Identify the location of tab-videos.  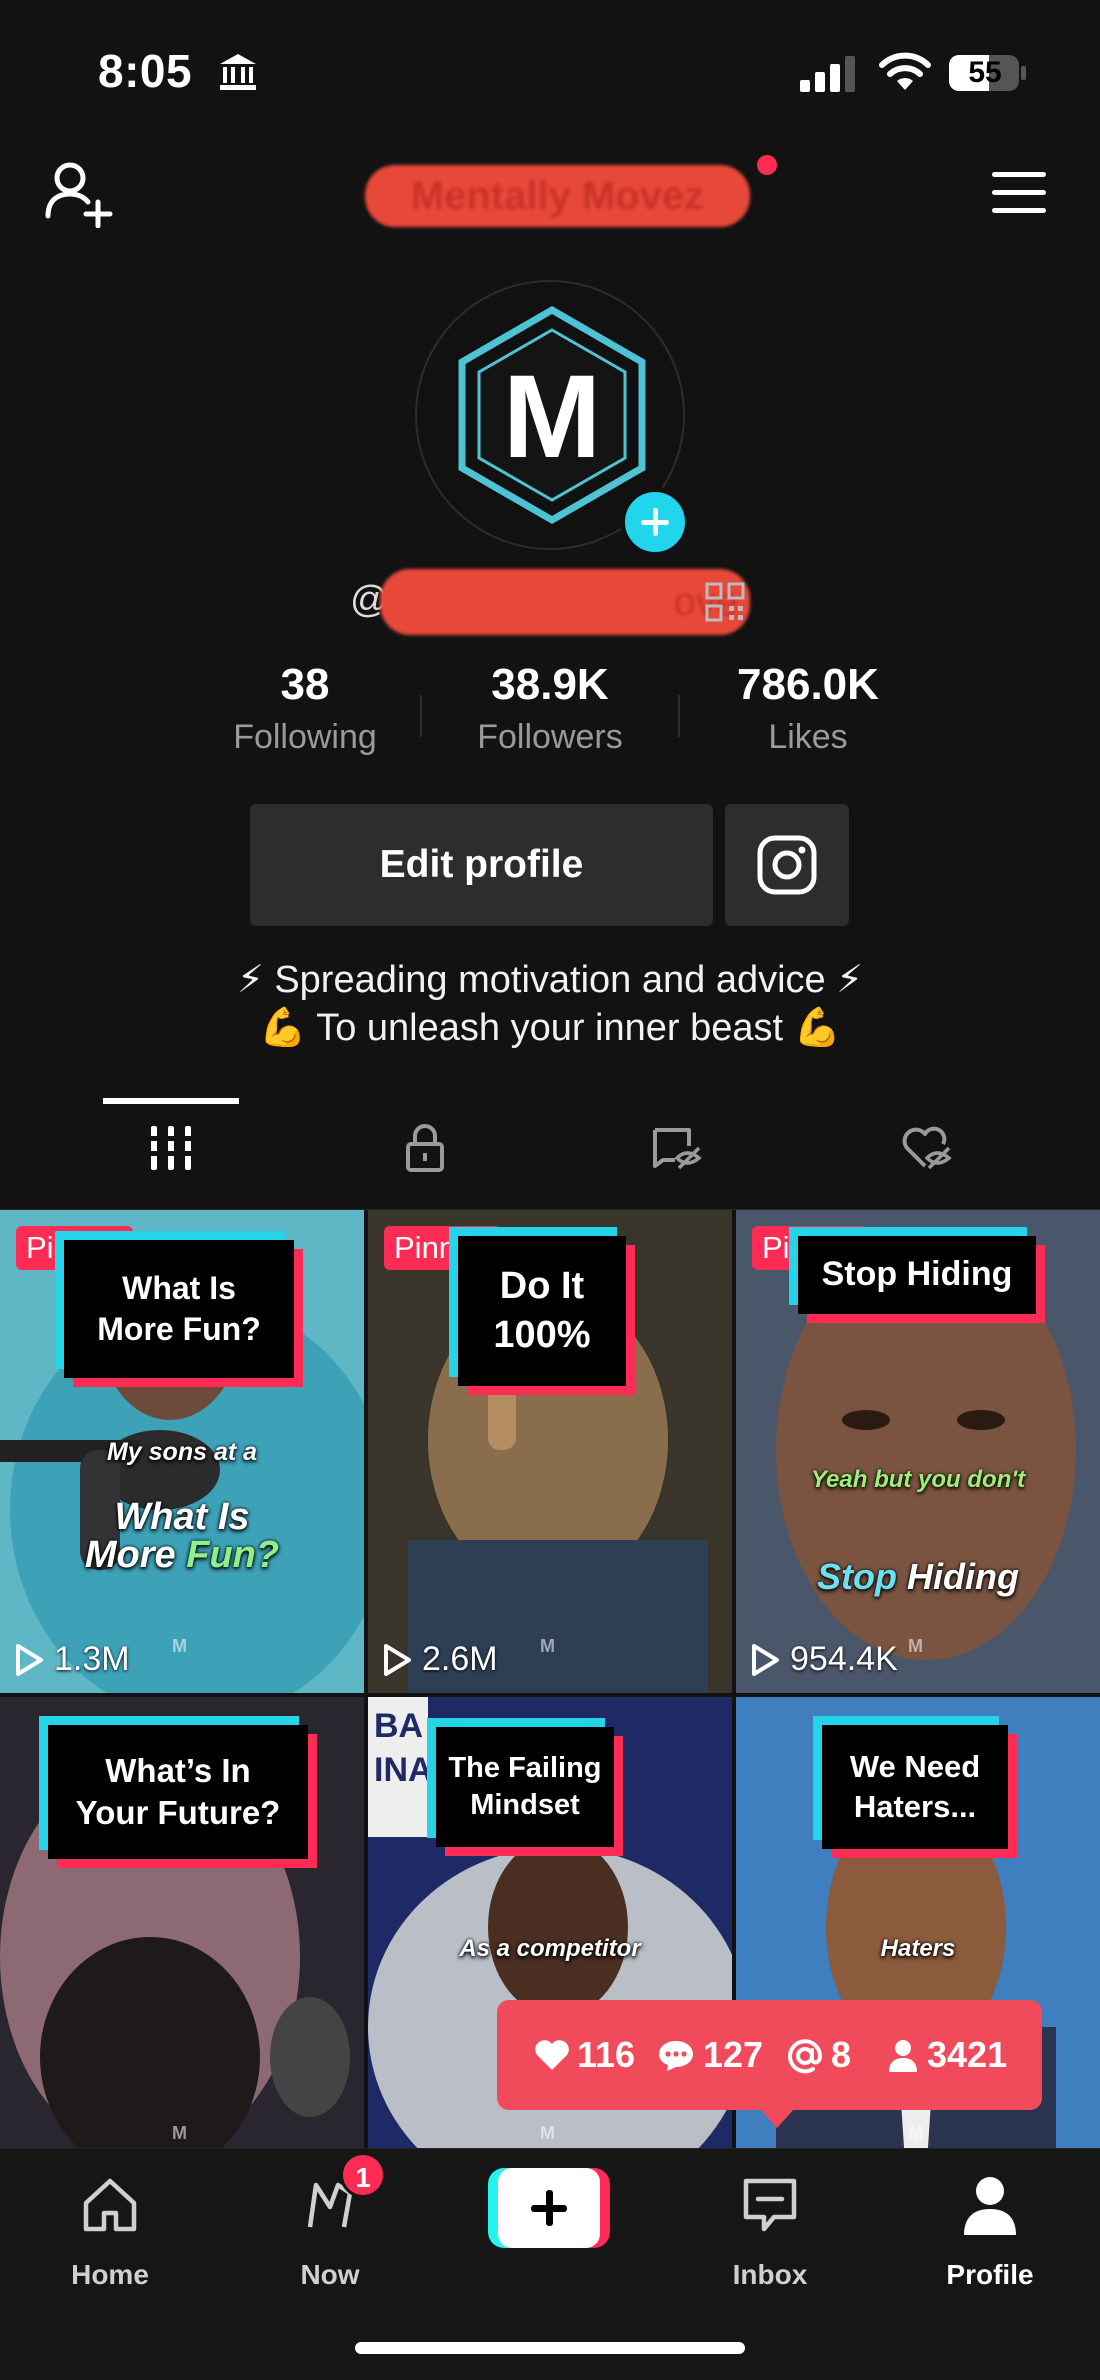
(171, 1150).